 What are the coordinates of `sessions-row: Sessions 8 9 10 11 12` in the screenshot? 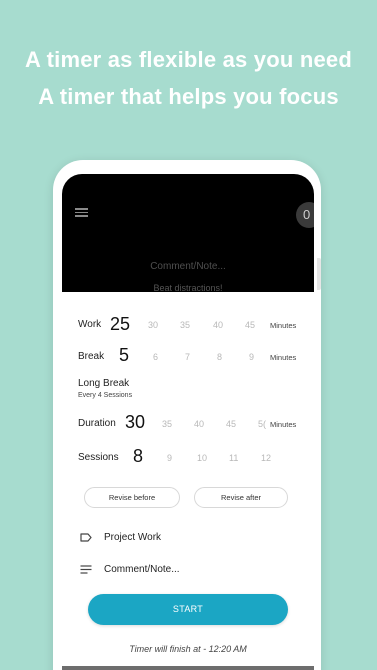 It's located at (196, 458).